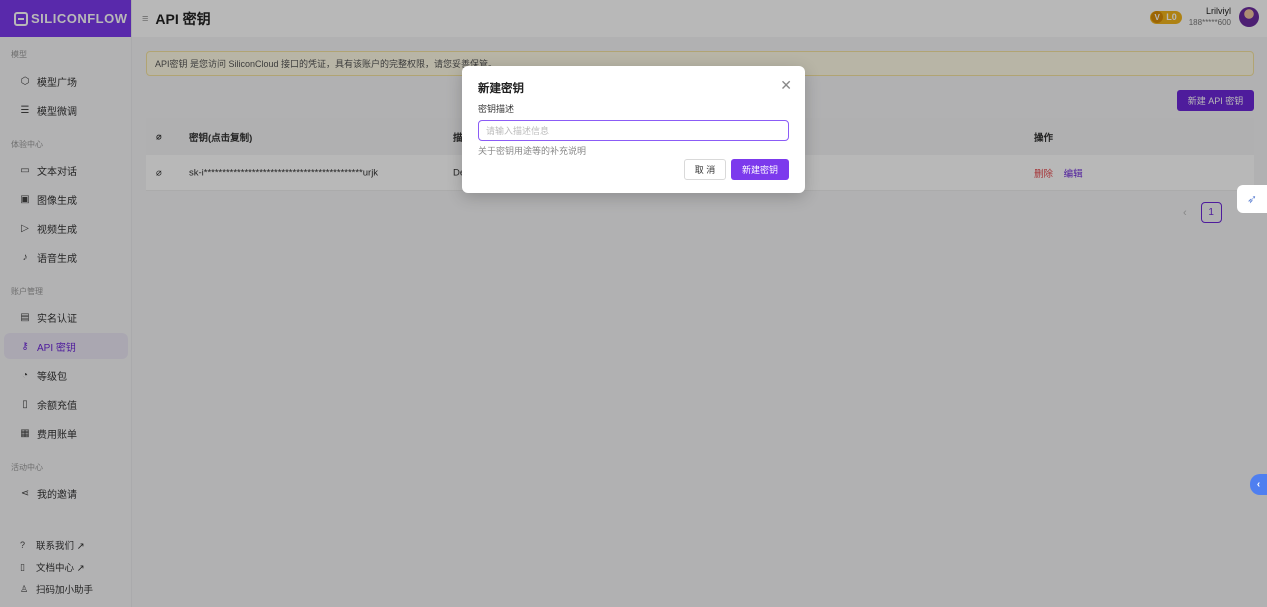 The width and height of the screenshot is (1267, 607). What do you see at coordinates (786, 85) in the screenshot?
I see `close-icon: ✕` at bounding box center [786, 85].